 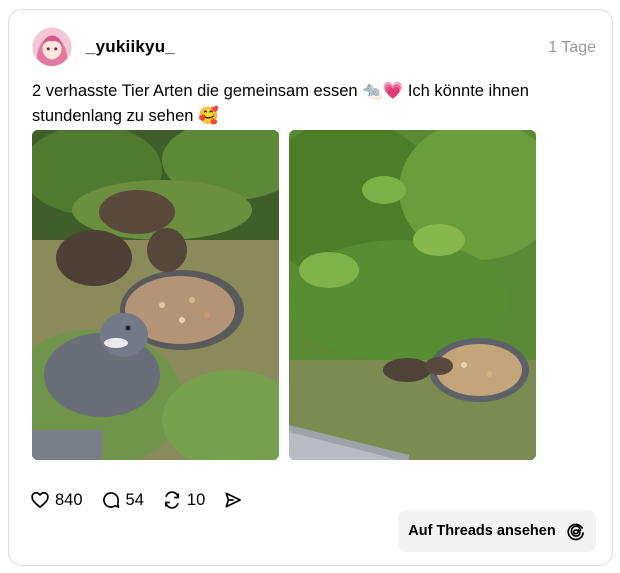 What do you see at coordinates (572, 47) in the screenshot?
I see `timestamp: 1 Tage` at bounding box center [572, 47].